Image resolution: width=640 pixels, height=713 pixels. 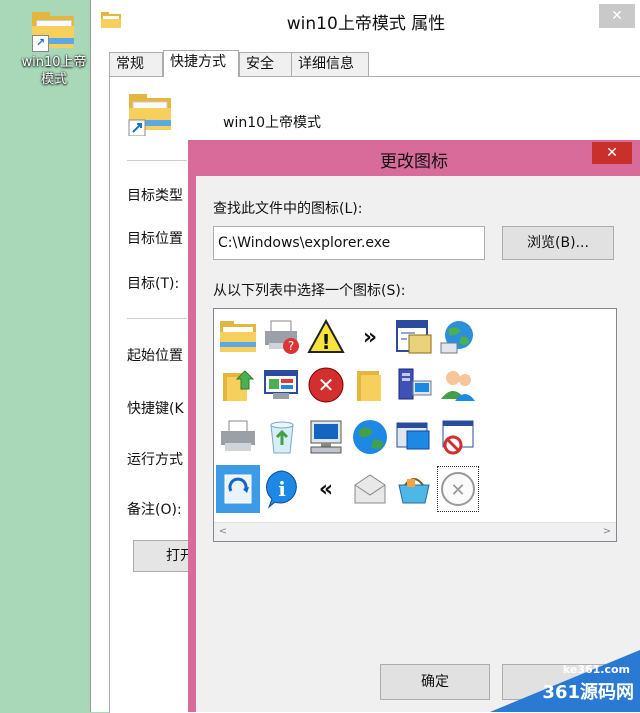 I want to click on shortcut-name: win10上帝模式, so click(x=272, y=123).